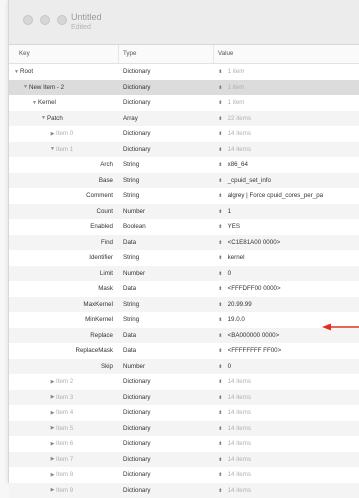  I want to click on table-row: ReplaceData⬍<BA000000 0000>, so click(184, 336).